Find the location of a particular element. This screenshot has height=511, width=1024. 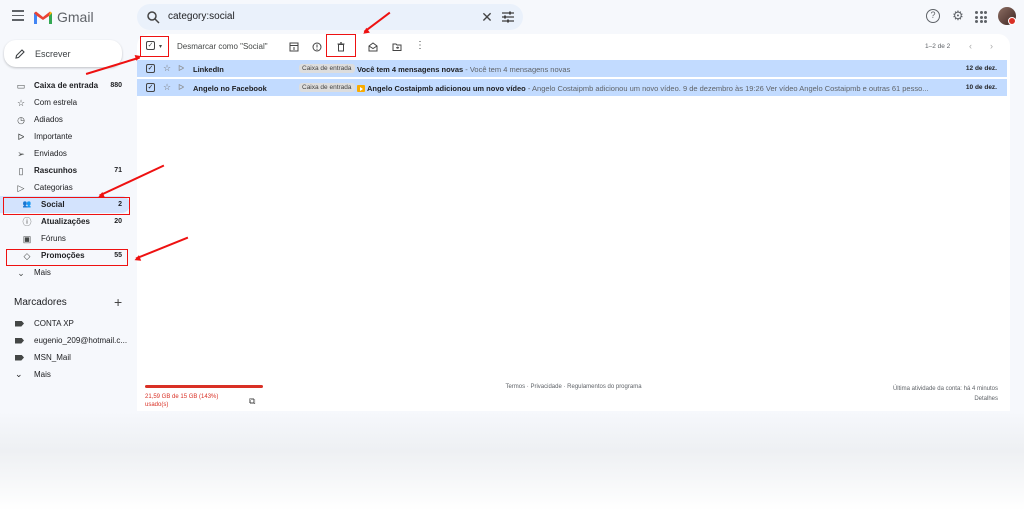

main-menu-icon is located at coordinates (18, 16).